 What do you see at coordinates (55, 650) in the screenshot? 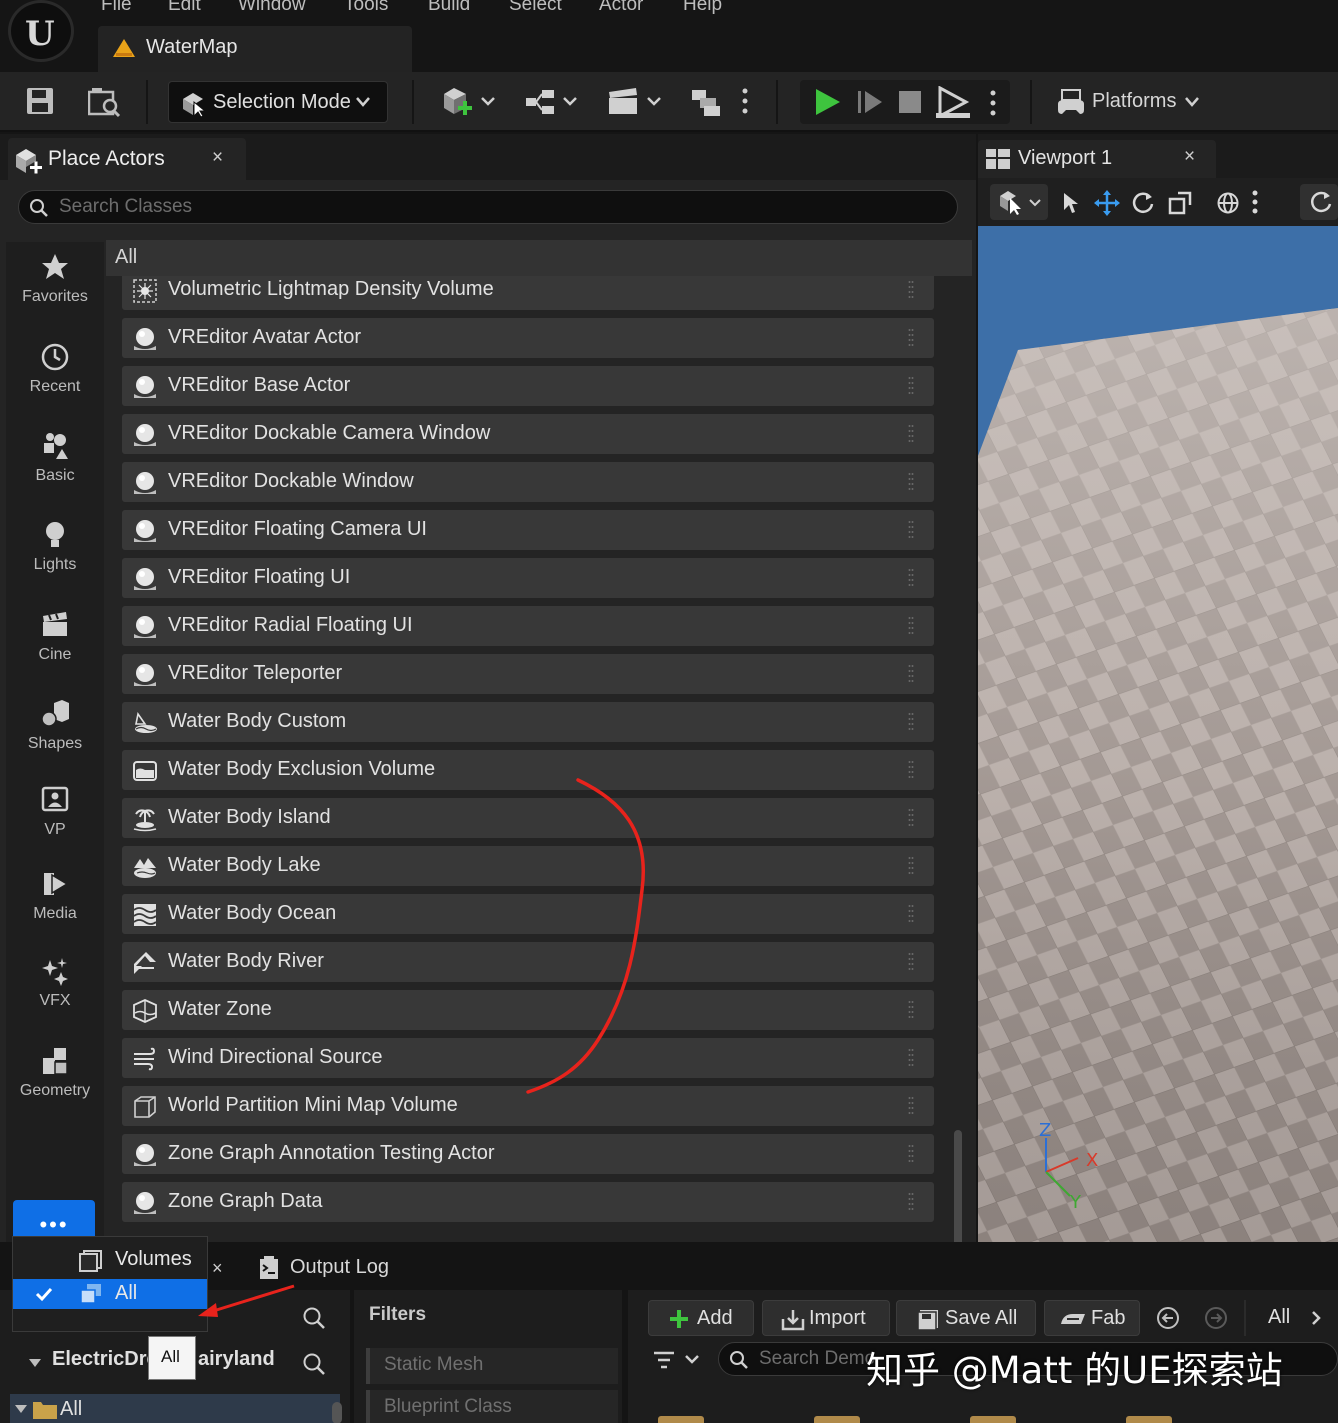
I see `category-cine: Cine` at bounding box center [55, 650].